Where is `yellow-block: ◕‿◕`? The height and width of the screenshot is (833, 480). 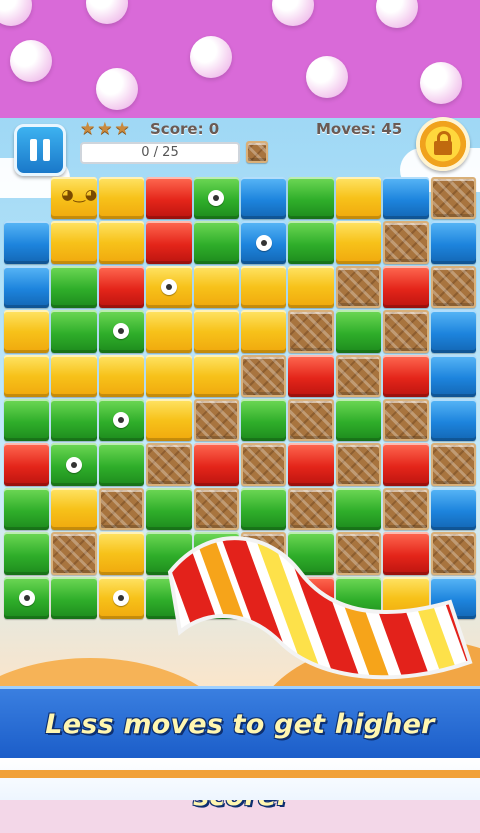
yellow-block: ◕‿◕ is located at coordinates (74, 198).